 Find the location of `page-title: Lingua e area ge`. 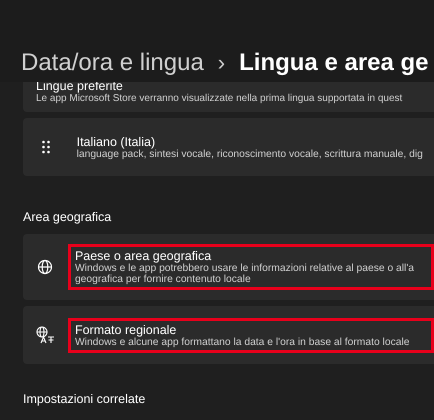

page-title: Lingua e area ge is located at coordinates (334, 63).